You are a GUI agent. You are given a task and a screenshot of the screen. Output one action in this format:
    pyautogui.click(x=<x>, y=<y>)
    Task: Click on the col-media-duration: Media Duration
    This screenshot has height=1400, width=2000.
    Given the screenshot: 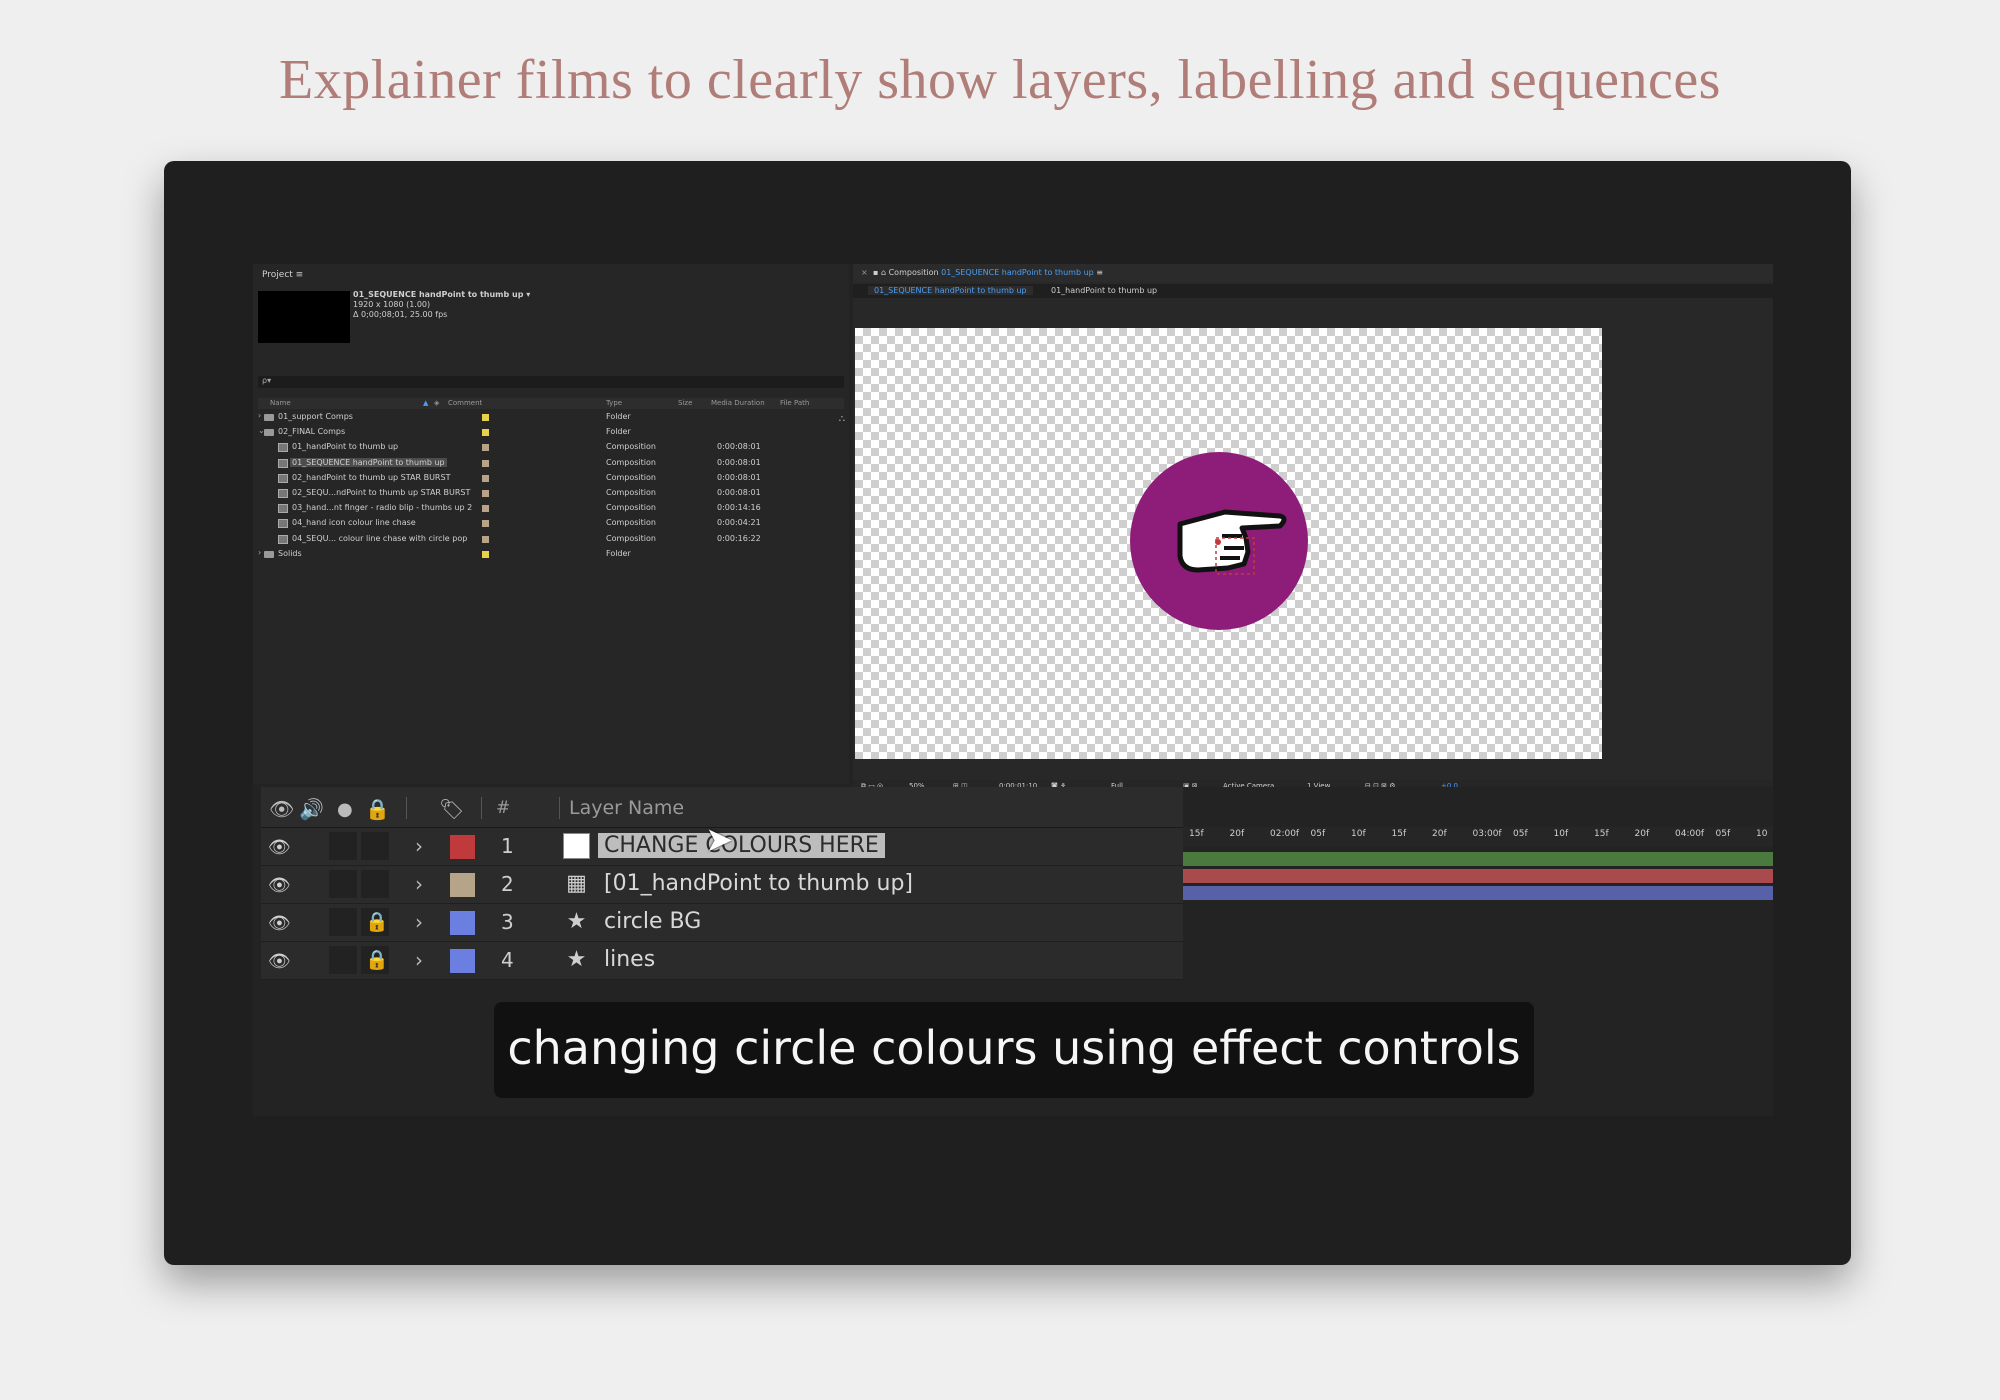 What is the action you would take?
    pyautogui.click(x=738, y=403)
    